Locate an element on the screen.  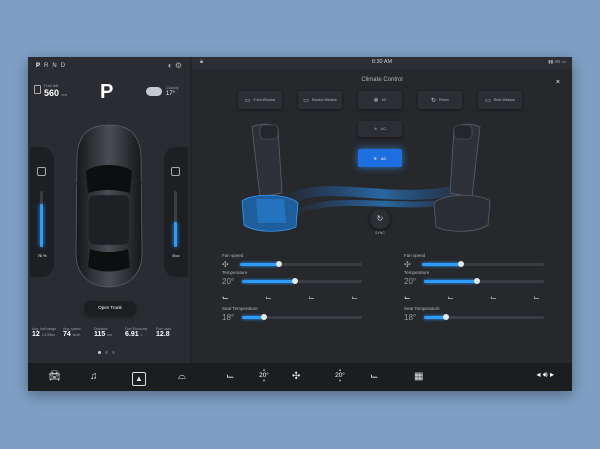
recirculate-icon: ↻ is located at coordinates (434, 100).